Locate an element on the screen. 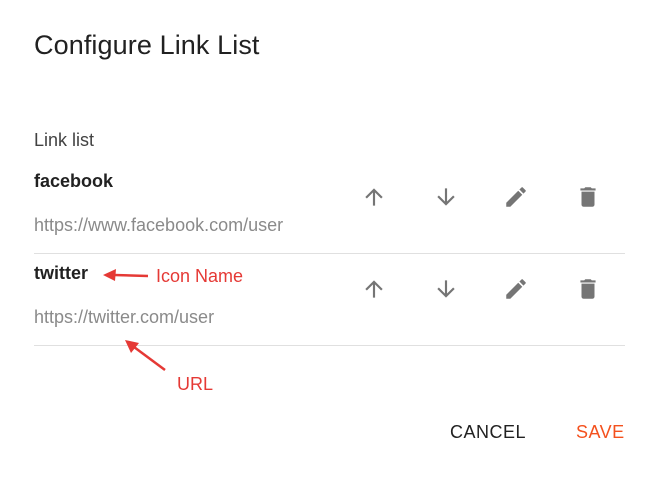  dialog-title: Configure Link List is located at coordinates (147, 45).